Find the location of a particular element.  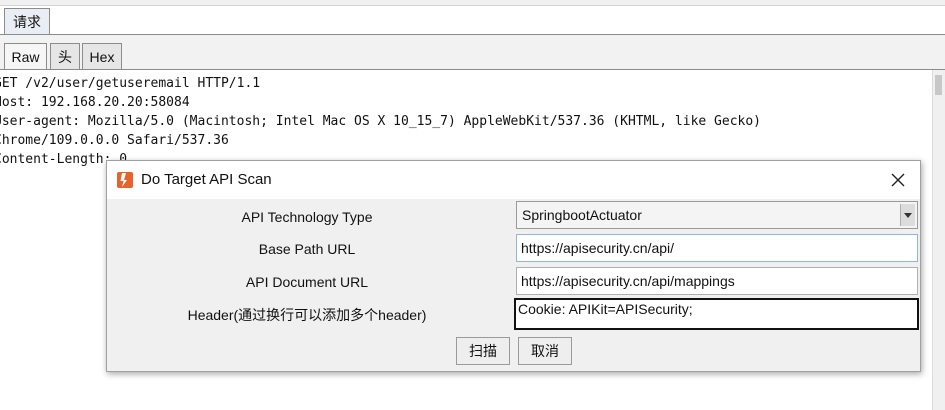

scan-button: 扫描 is located at coordinates (483, 351).